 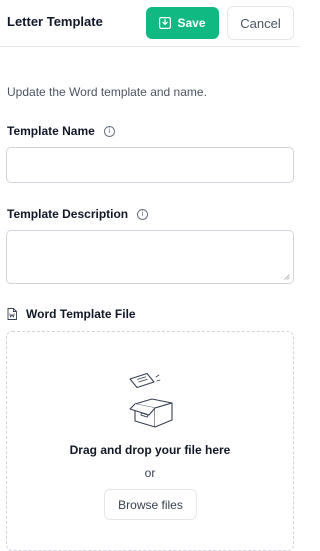 I want to click on word-file-icon, so click(x=12, y=314).